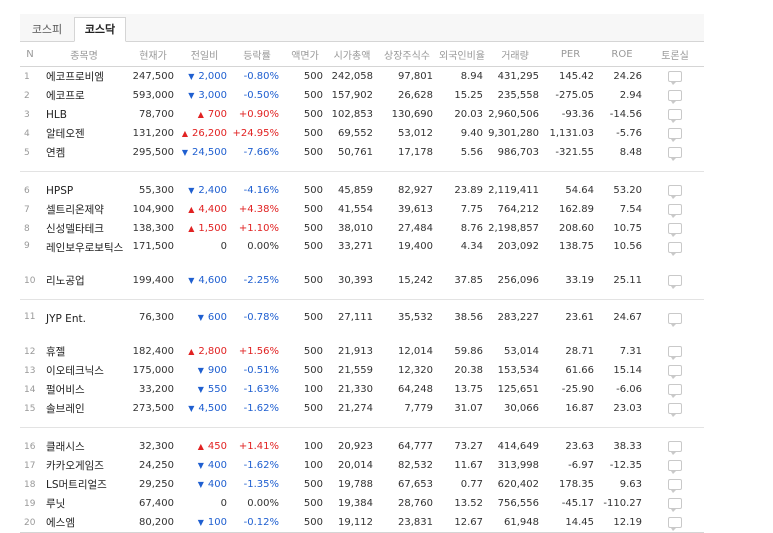 The image size is (773, 533). What do you see at coordinates (84, 370) in the screenshot?
I see `stock-name-link: 이오테크닉스` at bounding box center [84, 370].